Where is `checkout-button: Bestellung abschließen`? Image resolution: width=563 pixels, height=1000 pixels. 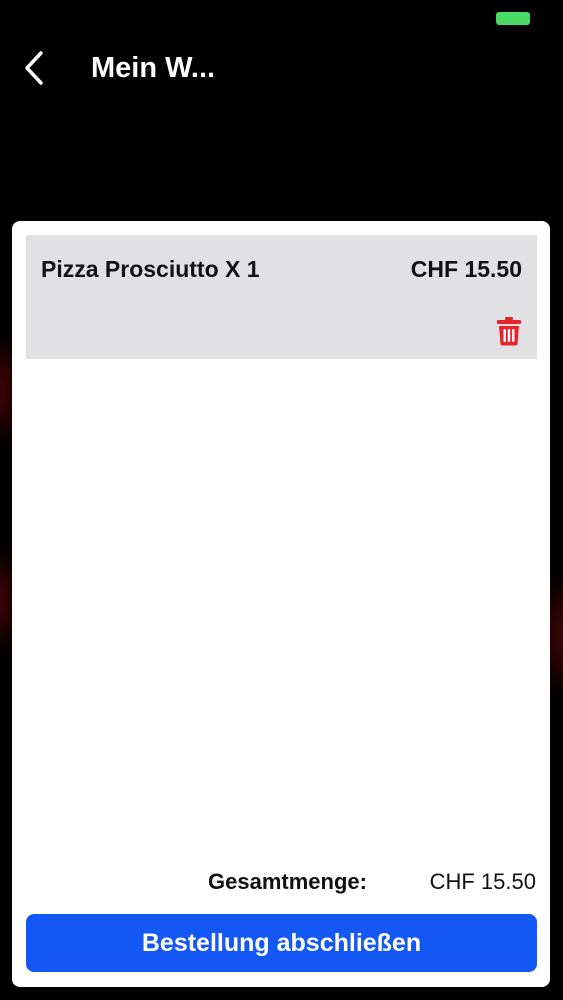 checkout-button: Bestellung abschließen is located at coordinates (281, 943).